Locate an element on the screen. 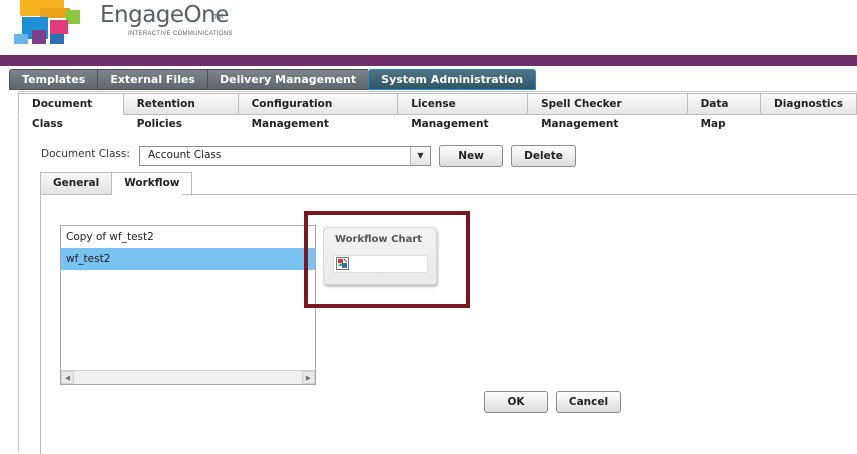  sub-tab-divider is located at coordinates (490, 114).